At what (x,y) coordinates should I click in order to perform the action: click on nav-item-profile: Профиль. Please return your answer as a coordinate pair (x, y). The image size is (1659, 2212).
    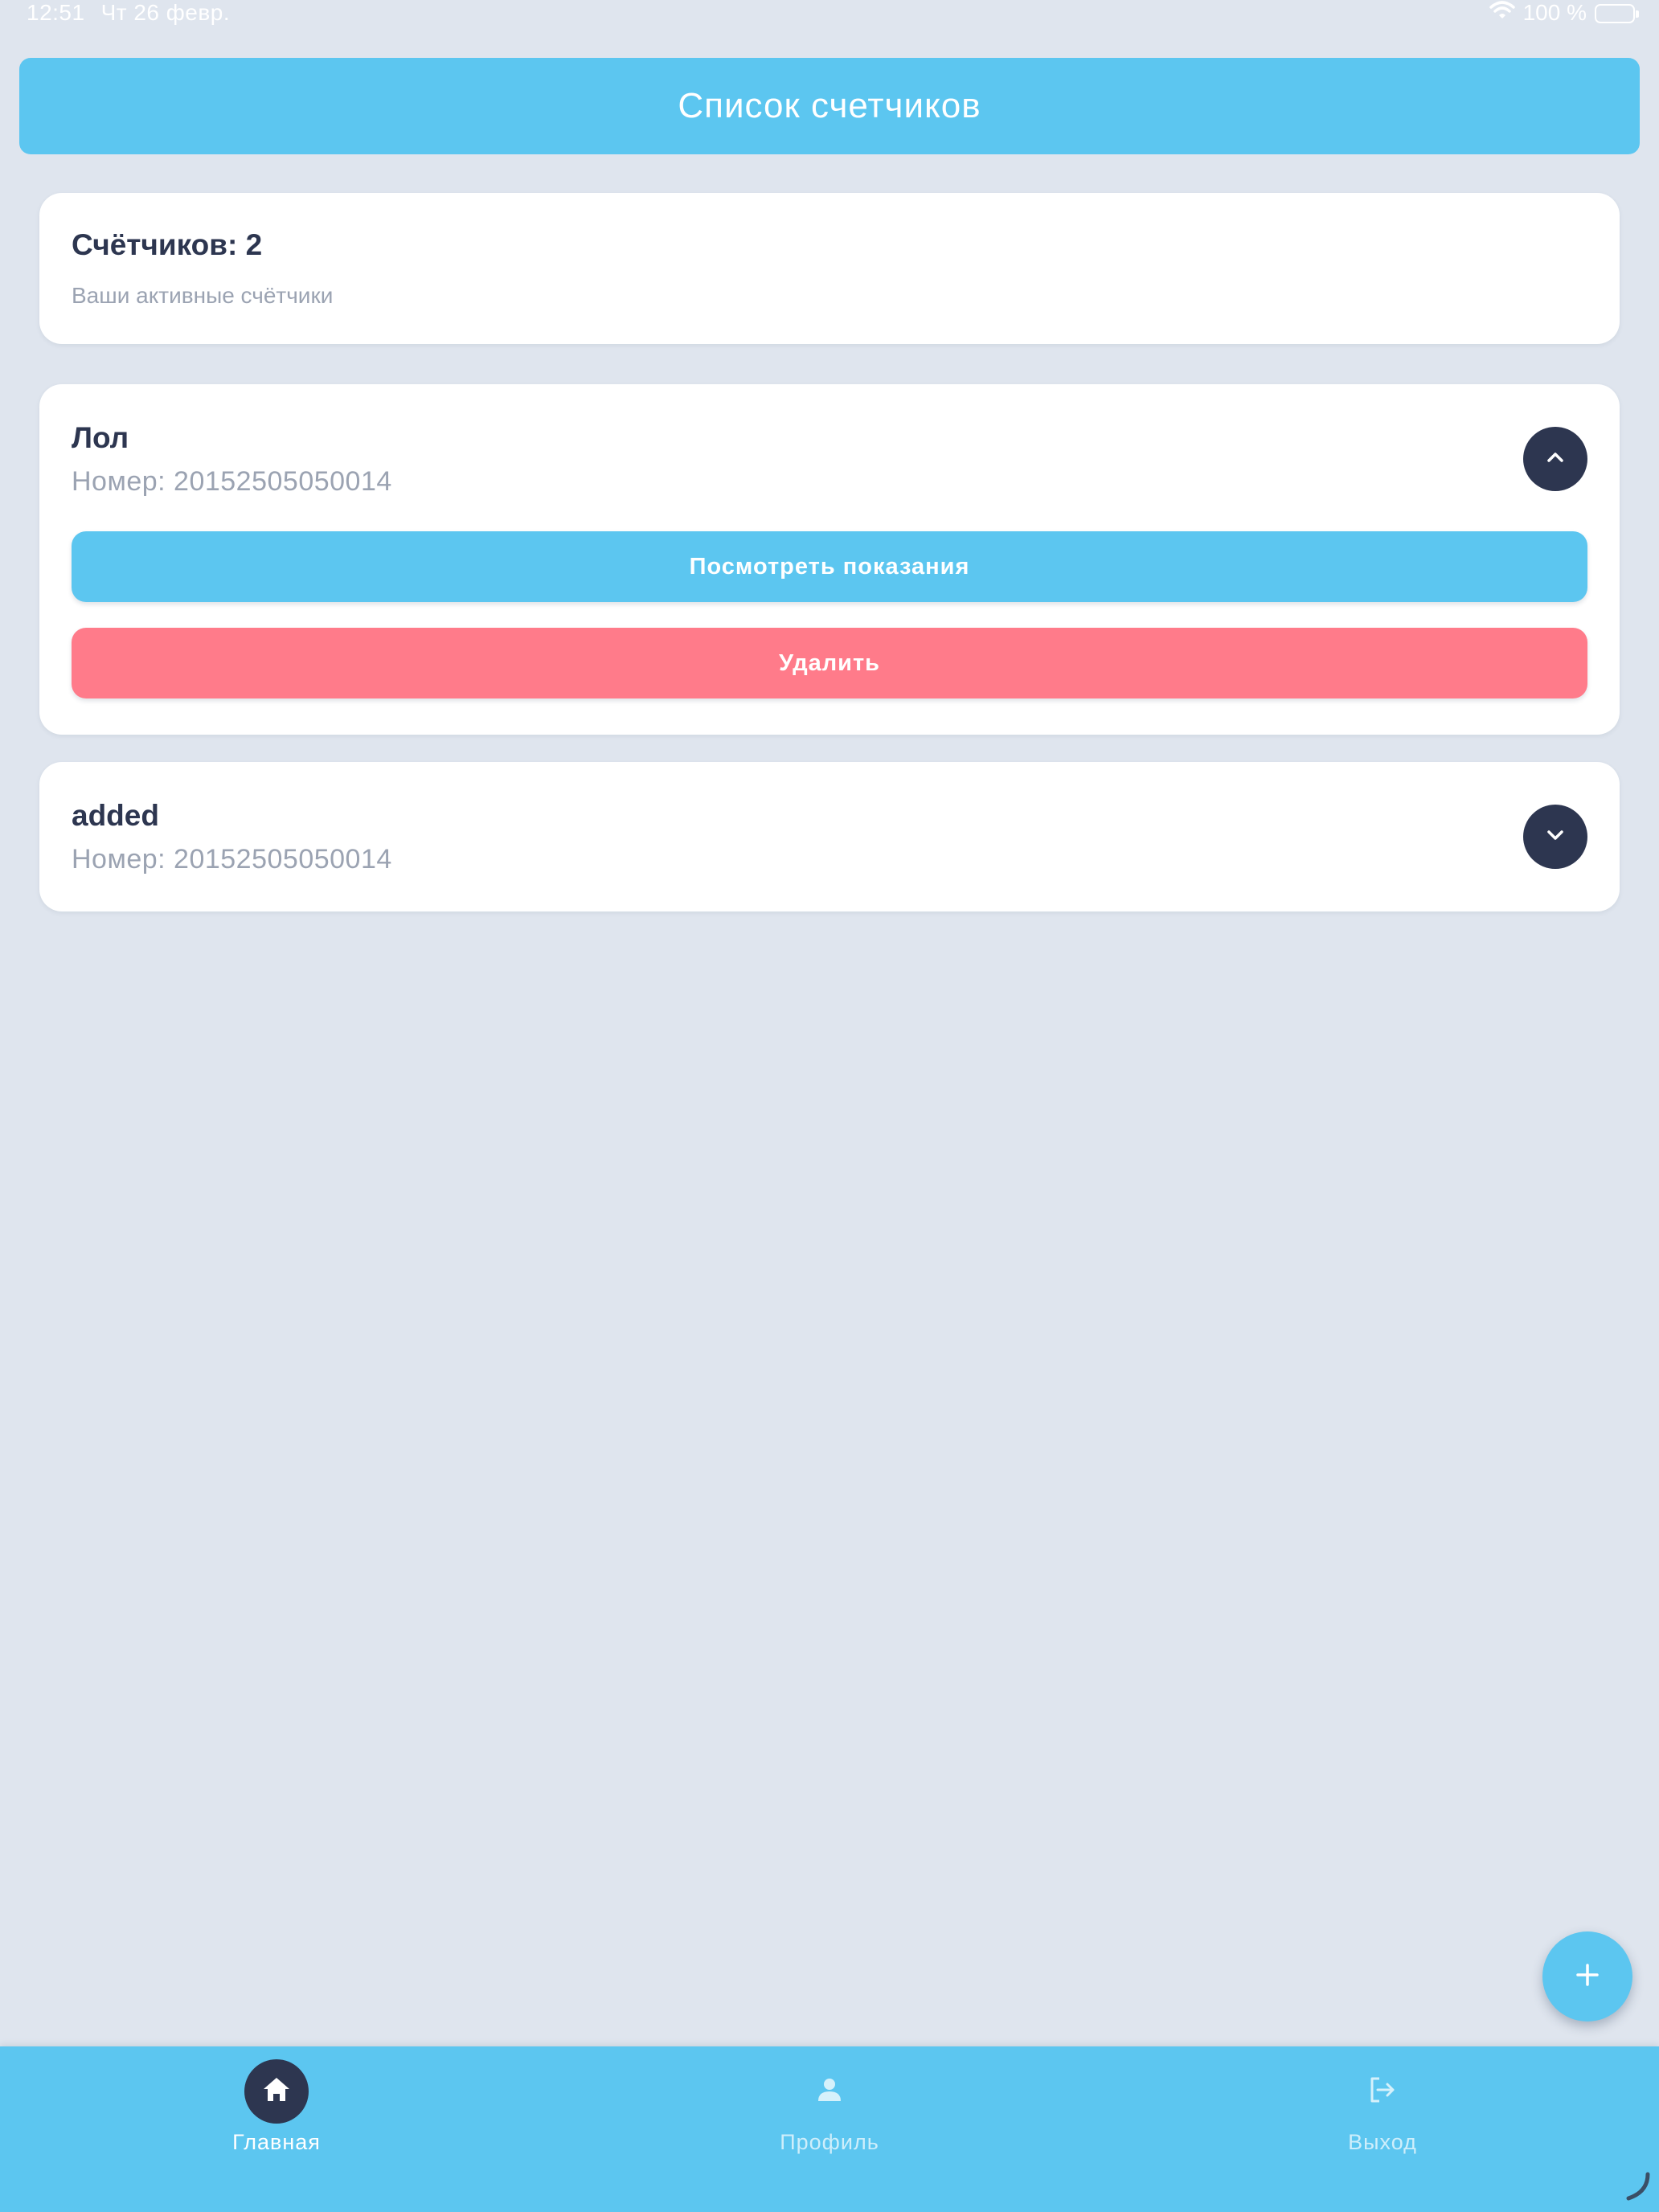
    Looking at the image, I should click on (829, 2110).